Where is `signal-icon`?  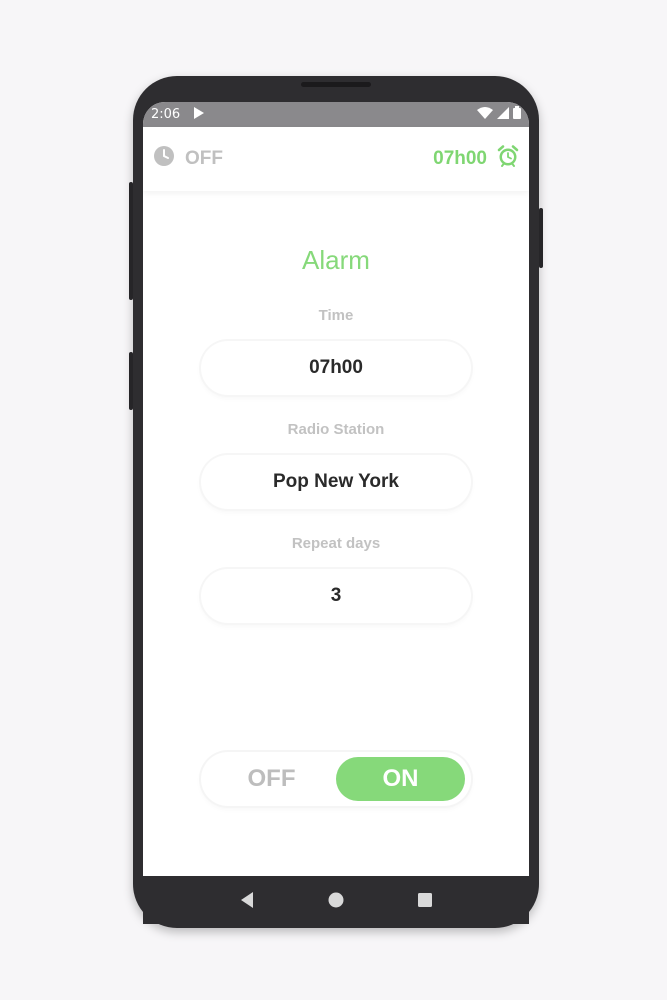
signal-icon is located at coordinates (503, 114).